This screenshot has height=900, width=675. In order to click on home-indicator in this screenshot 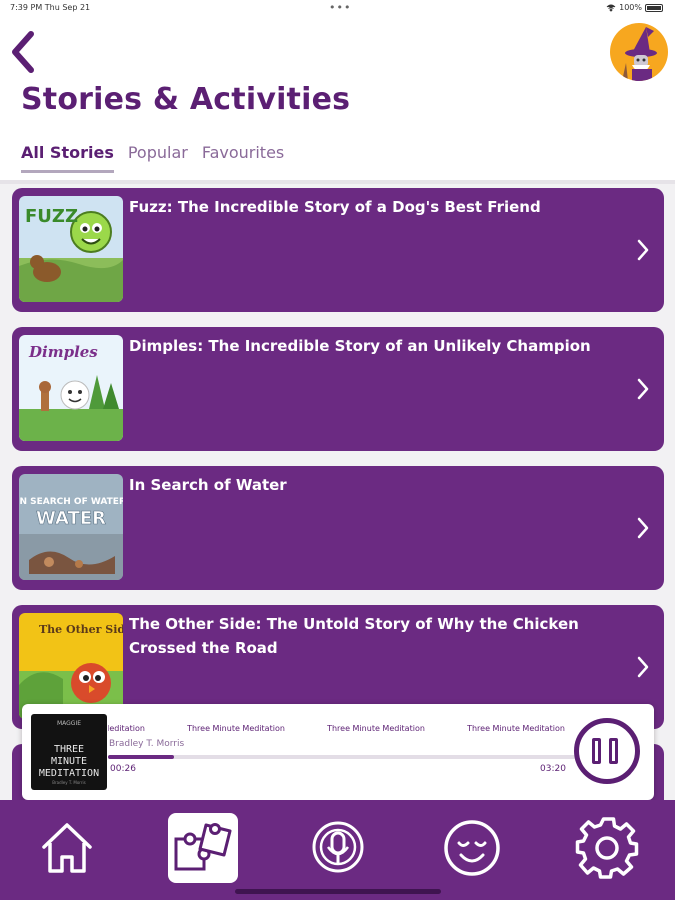, I will do `click(338, 891)`.